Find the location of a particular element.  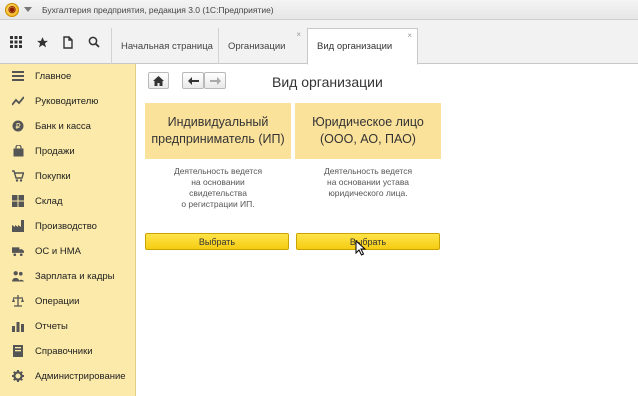

history-icon is located at coordinates (68, 42).